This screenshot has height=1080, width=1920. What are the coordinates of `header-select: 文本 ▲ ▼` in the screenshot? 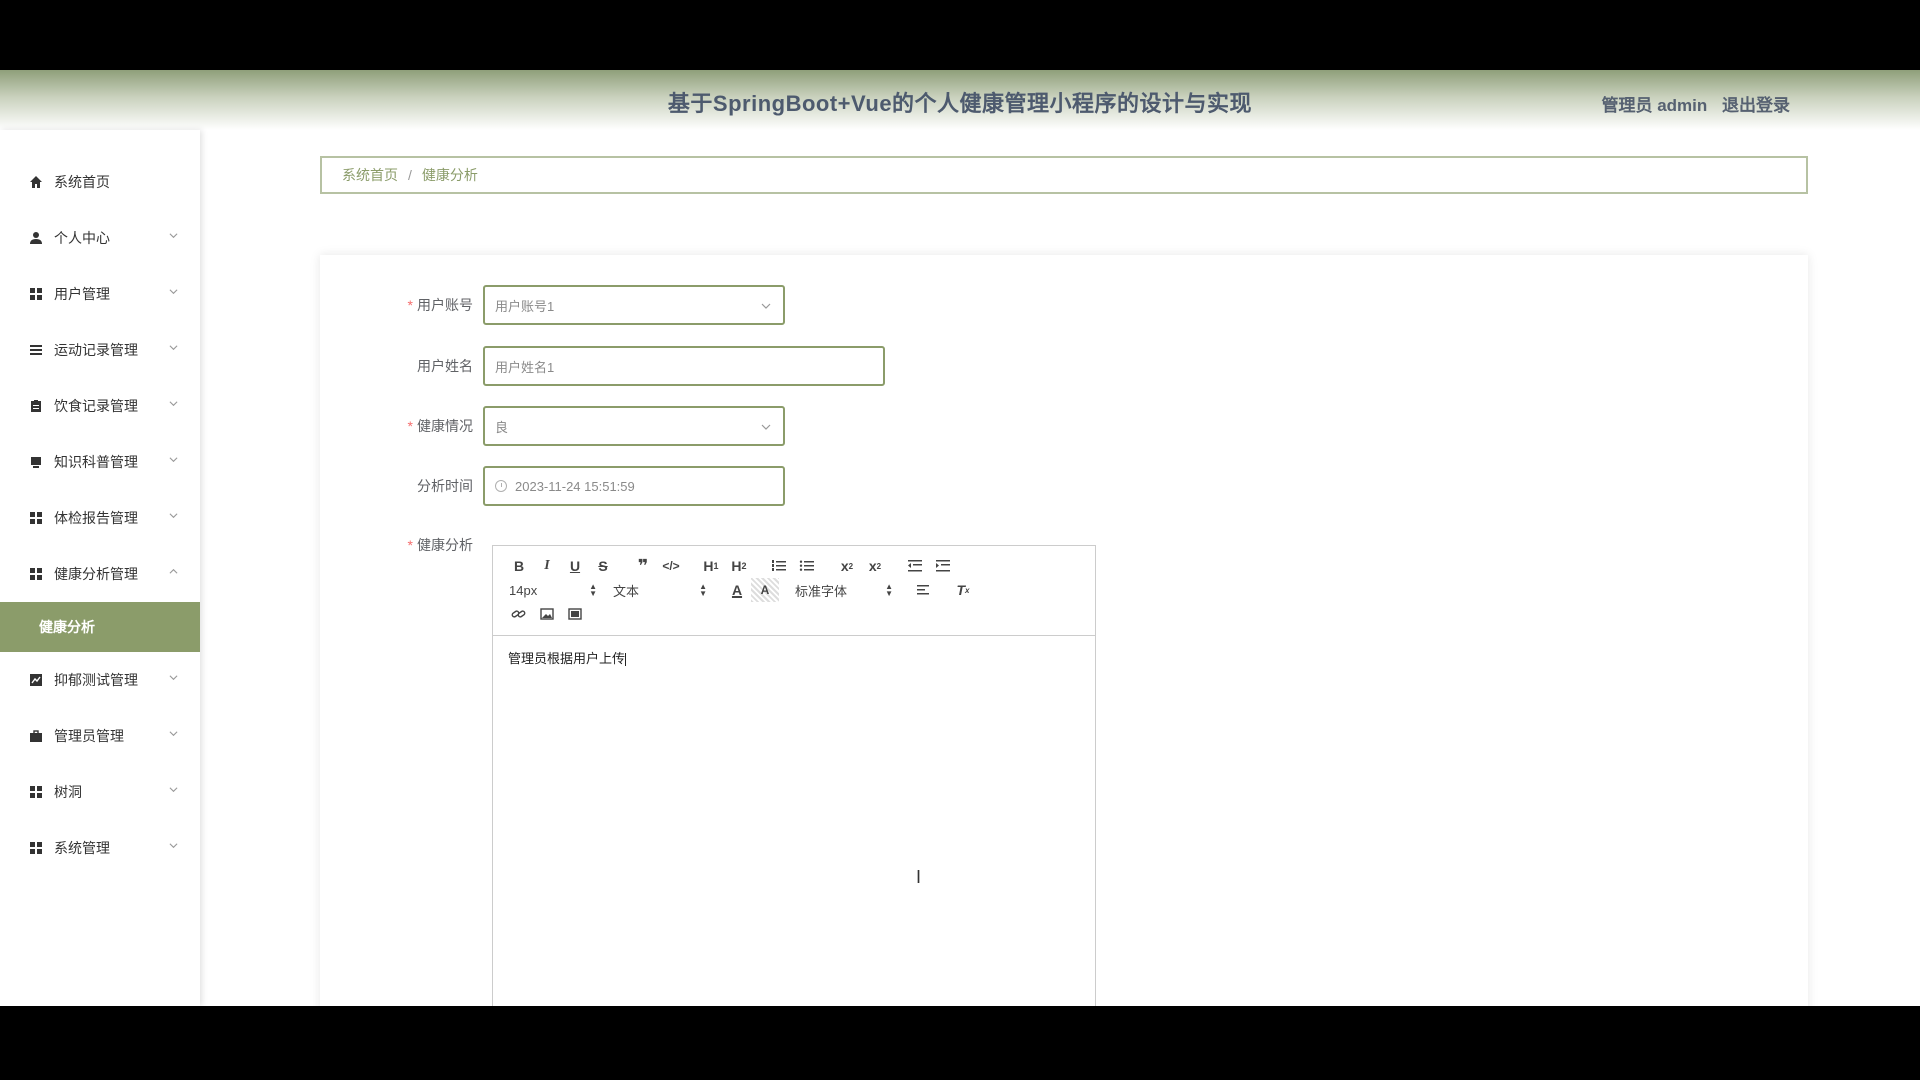 It's located at (656, 590).